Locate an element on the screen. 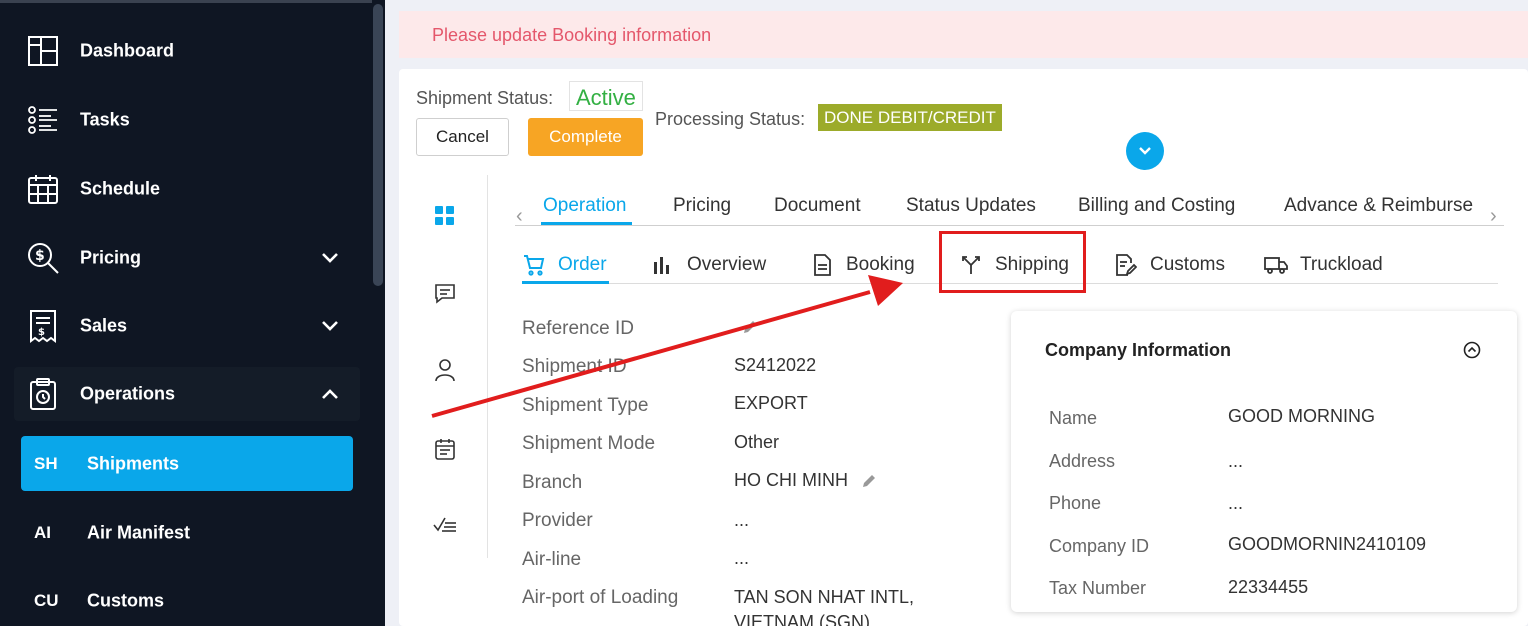 This screenshot has height=626, width=1528. company-label-address: Address is located at coordinates (1082, 461).